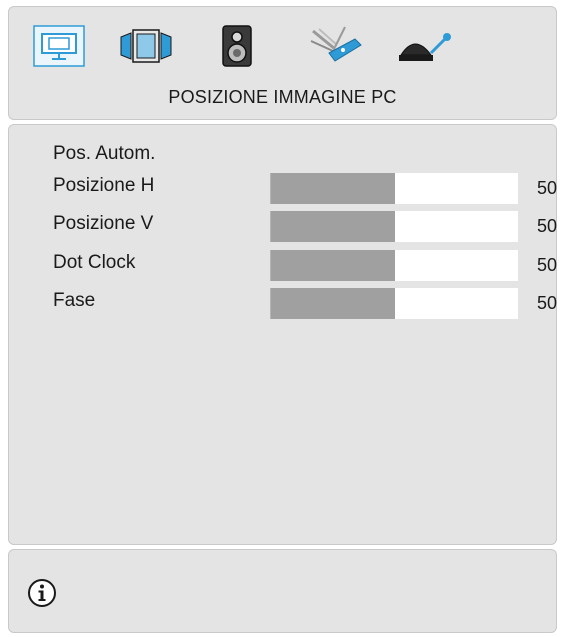 The width and height of the screenshot is (565, 637). Describe the element at coordinates (59, 46) in the screenshot. I see `monitor-icon` at that location.